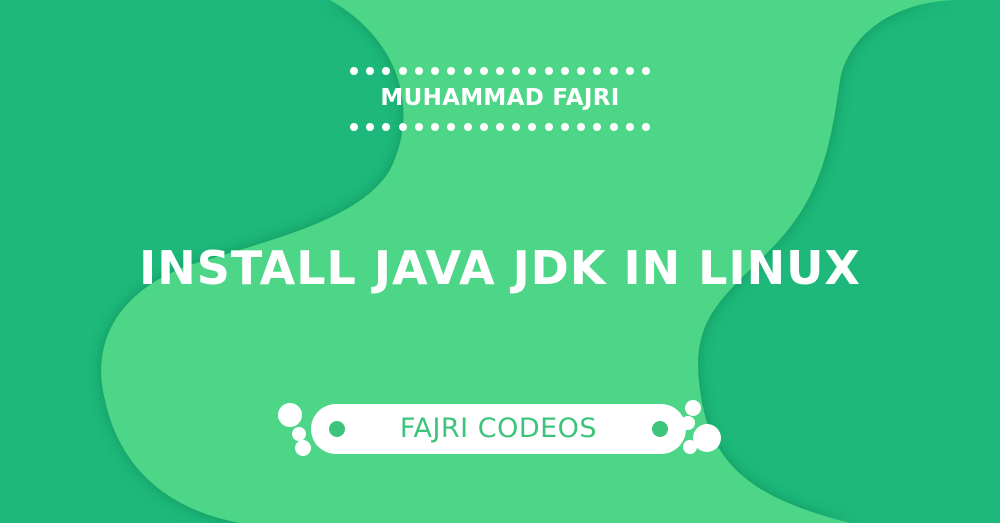  Describe the element at coordinates (693, 408) in the screenshot. I see `bubble-right-top` at that location.